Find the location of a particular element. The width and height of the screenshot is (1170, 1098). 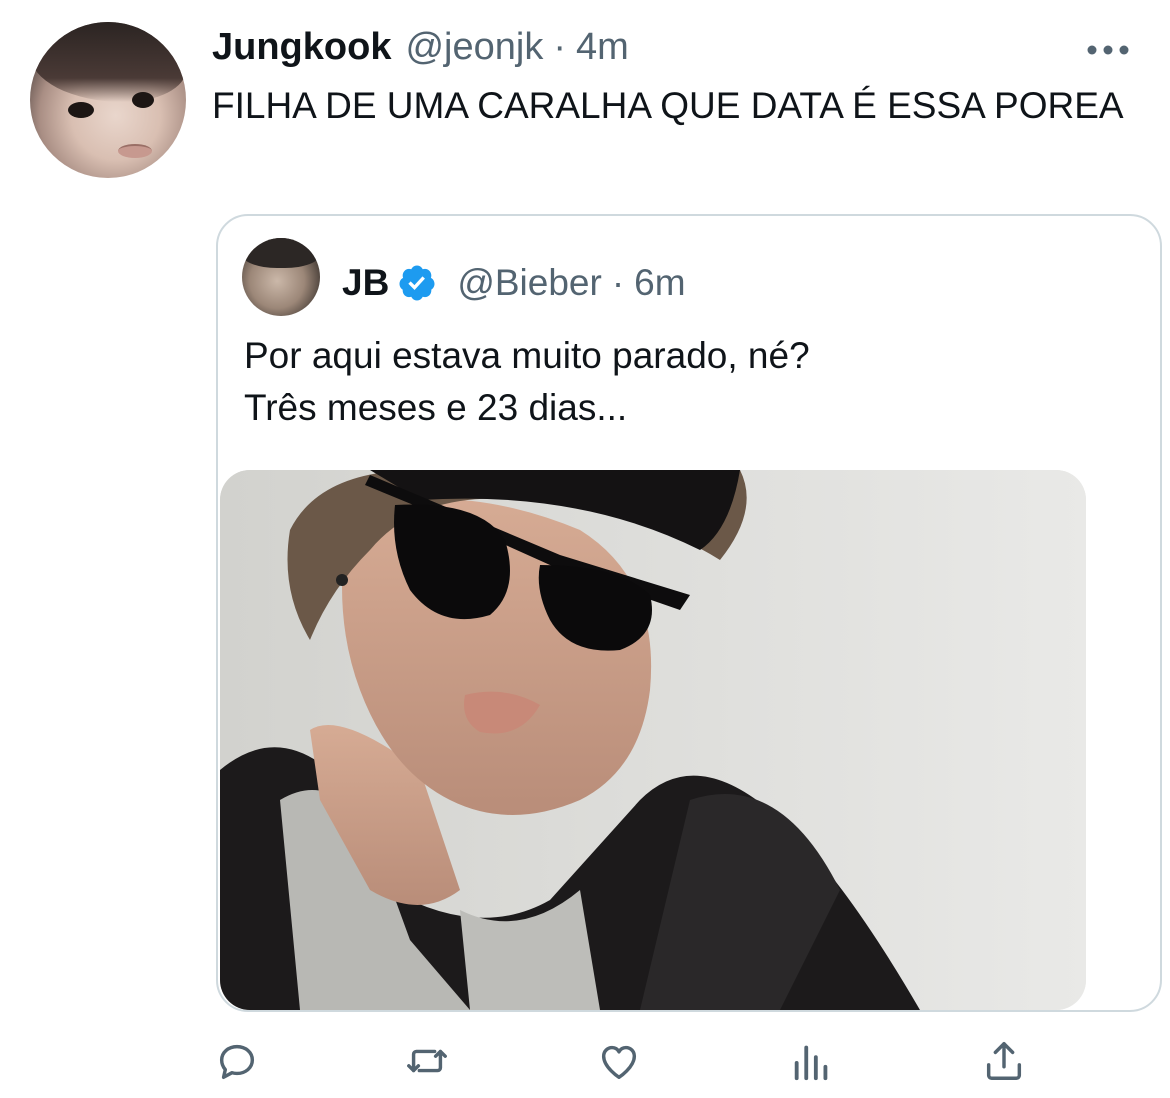

like-button is located at coordinates (619, 1061).